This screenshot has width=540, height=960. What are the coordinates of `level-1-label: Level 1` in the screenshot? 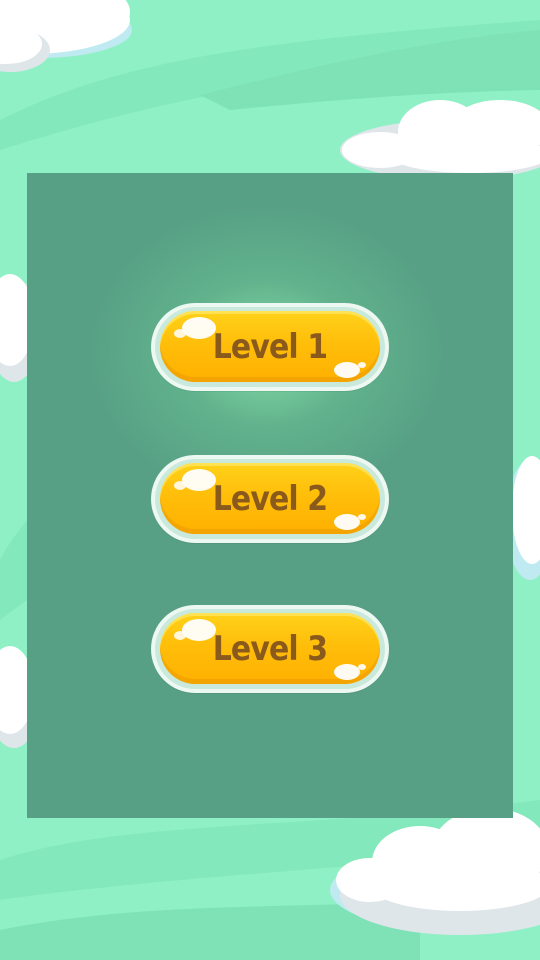 It's located at (270, 346).